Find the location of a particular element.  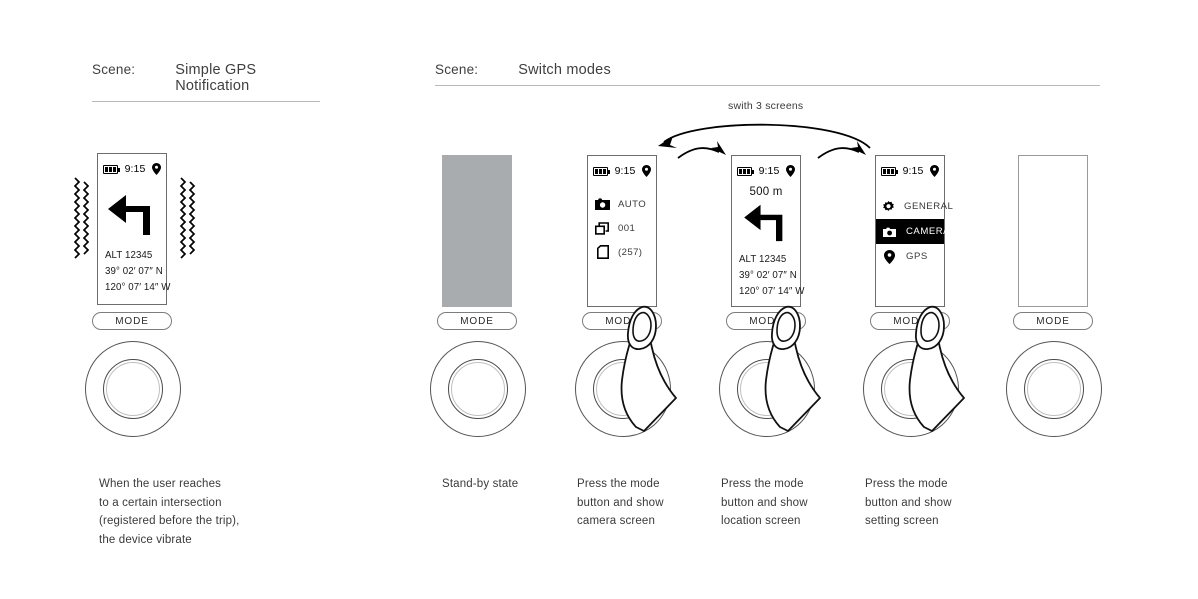

mode-button-blank: MODE is located at coordinates (1053, 321).